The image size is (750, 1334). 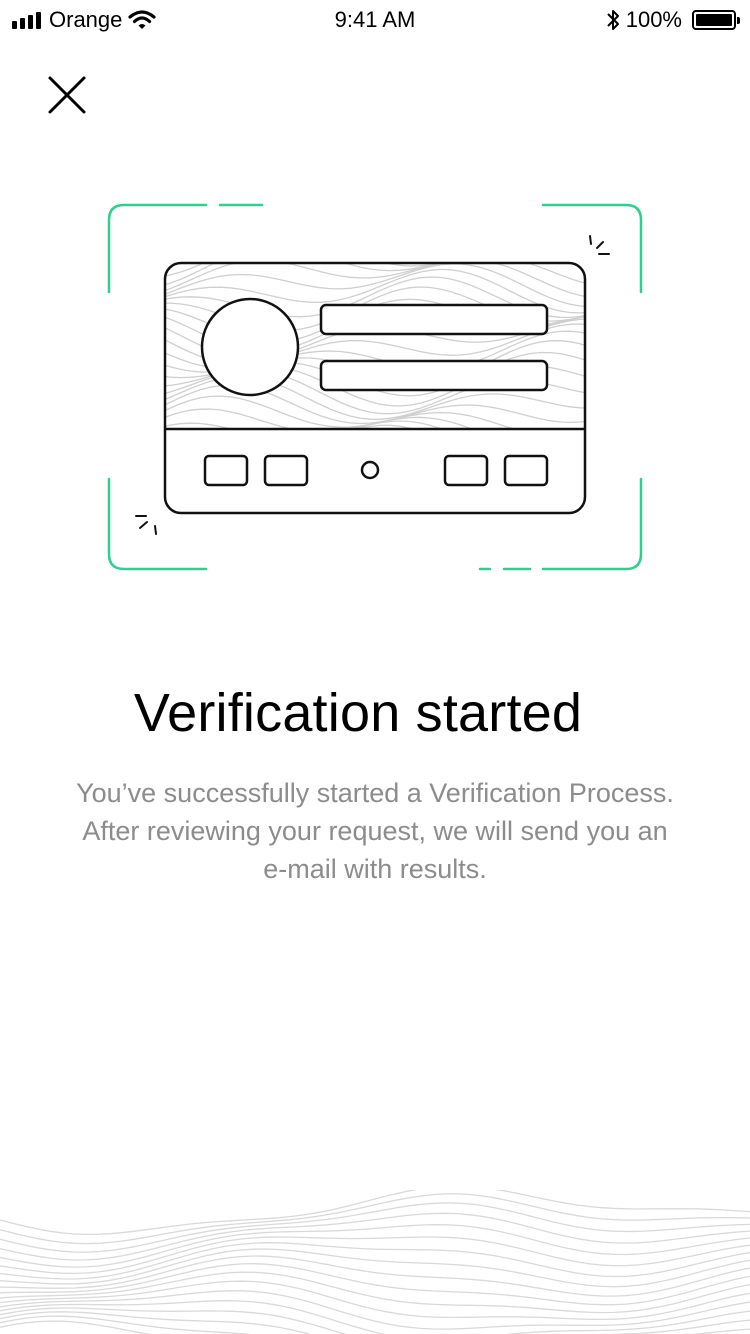 I want to click on close-icon, so click(x=67, y=95).